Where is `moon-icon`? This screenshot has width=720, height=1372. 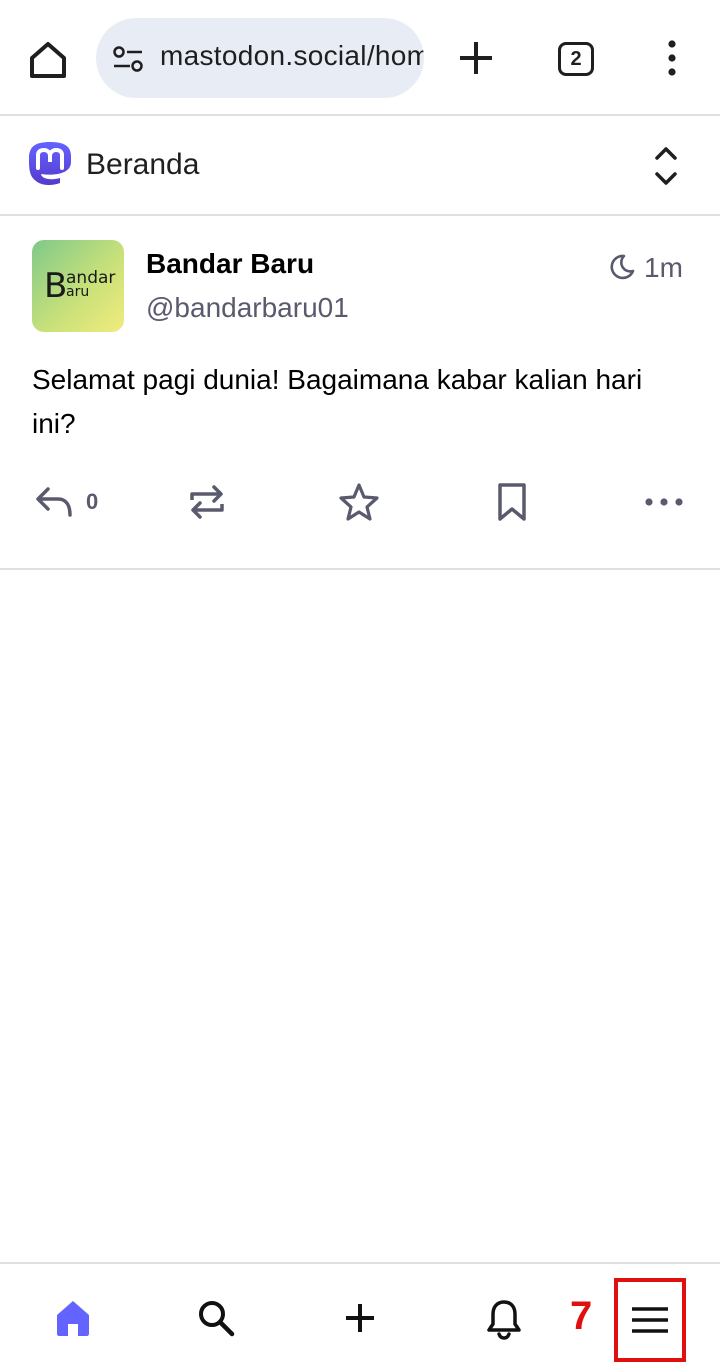
moon-icon is located at coordinates (621, 267).